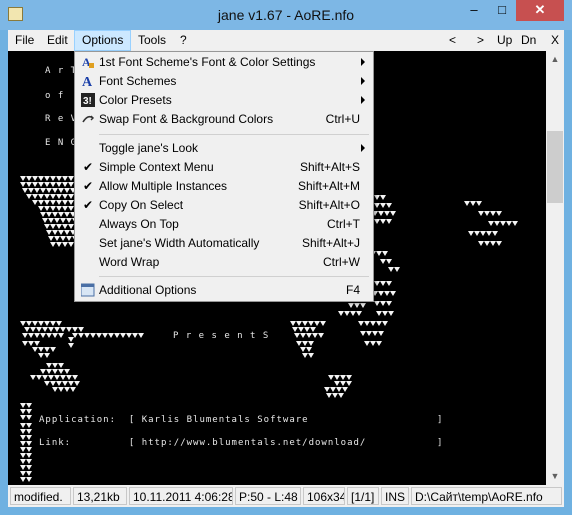  Describe the element at coordinates (224, 205) in the screenshot. I see `menu-item-copy-on-select: ✔ Copy On Select Shift+Alt+O` at that location.